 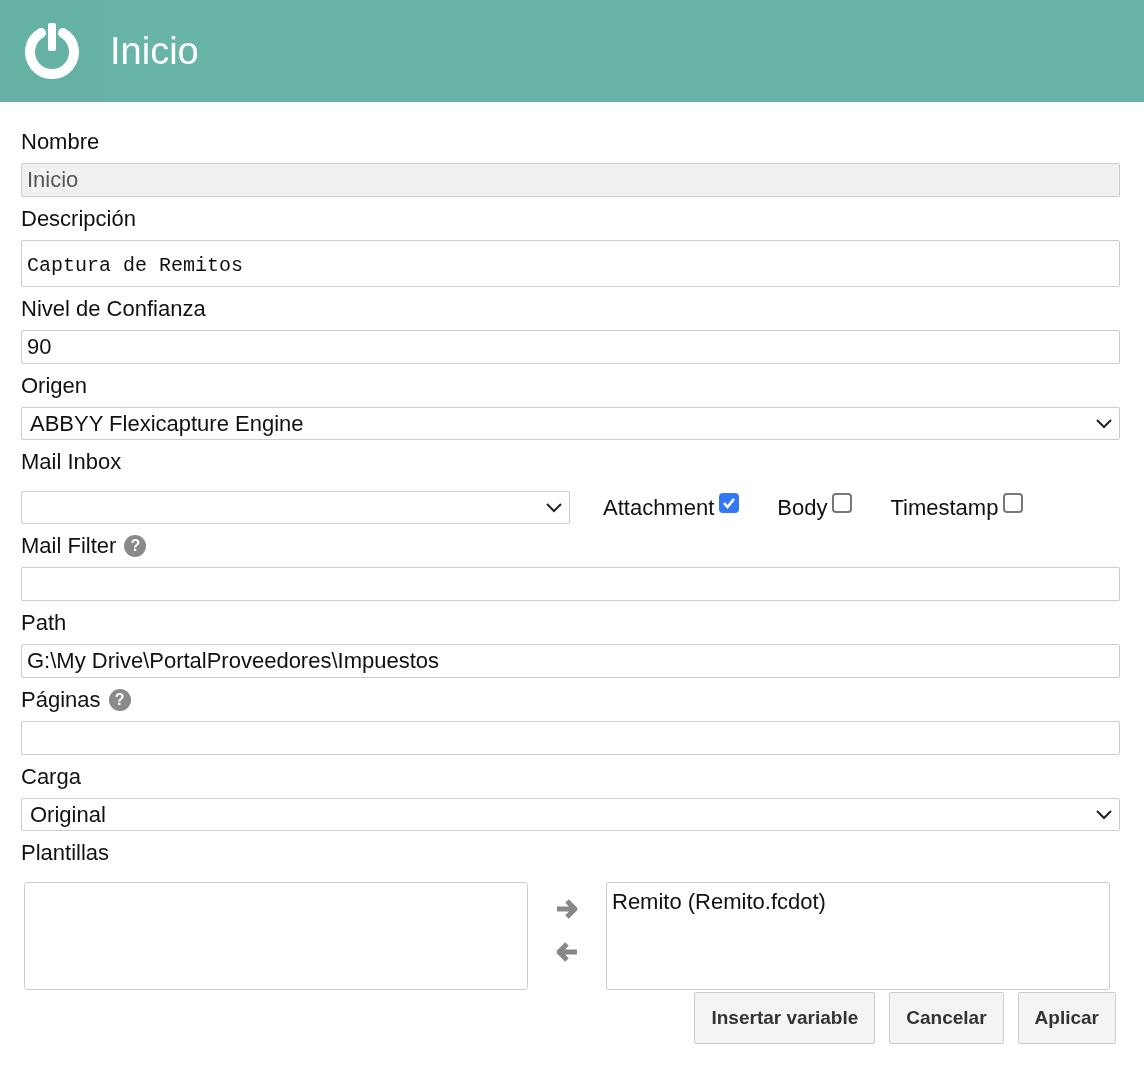 I want to click on selected-template-list: Remito (Remito.fcdot), so click(x=858, y=936).